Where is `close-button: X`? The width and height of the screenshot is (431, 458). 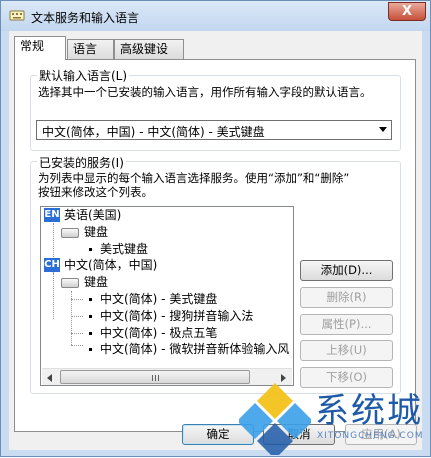
close-button: X is located at coordinates (407, 11).